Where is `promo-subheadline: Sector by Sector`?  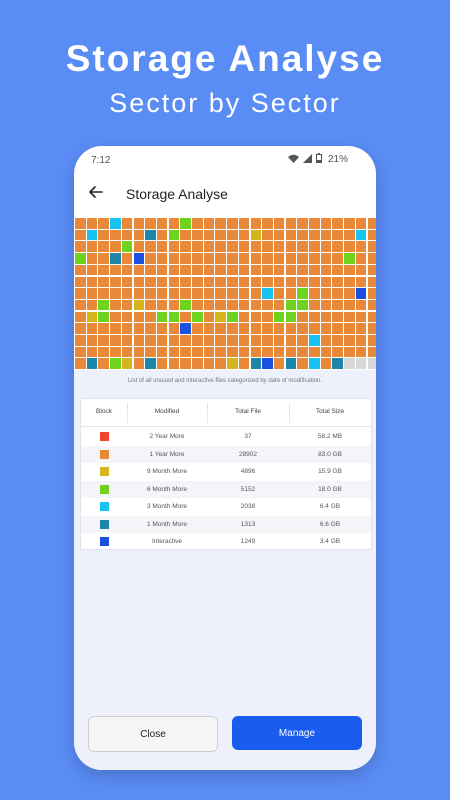 promo-subheadline: Sector by Sector is located at coordinates (225, 103).